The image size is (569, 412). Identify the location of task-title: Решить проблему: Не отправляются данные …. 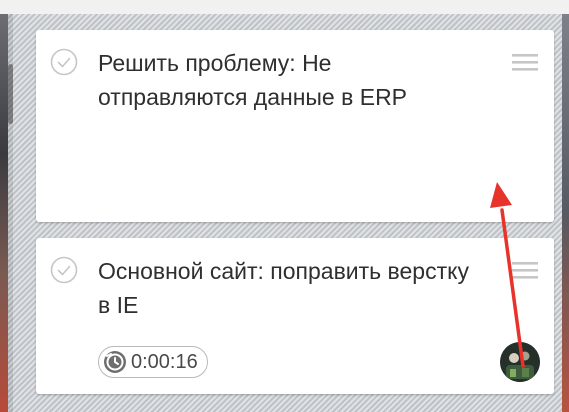
(288, 80).